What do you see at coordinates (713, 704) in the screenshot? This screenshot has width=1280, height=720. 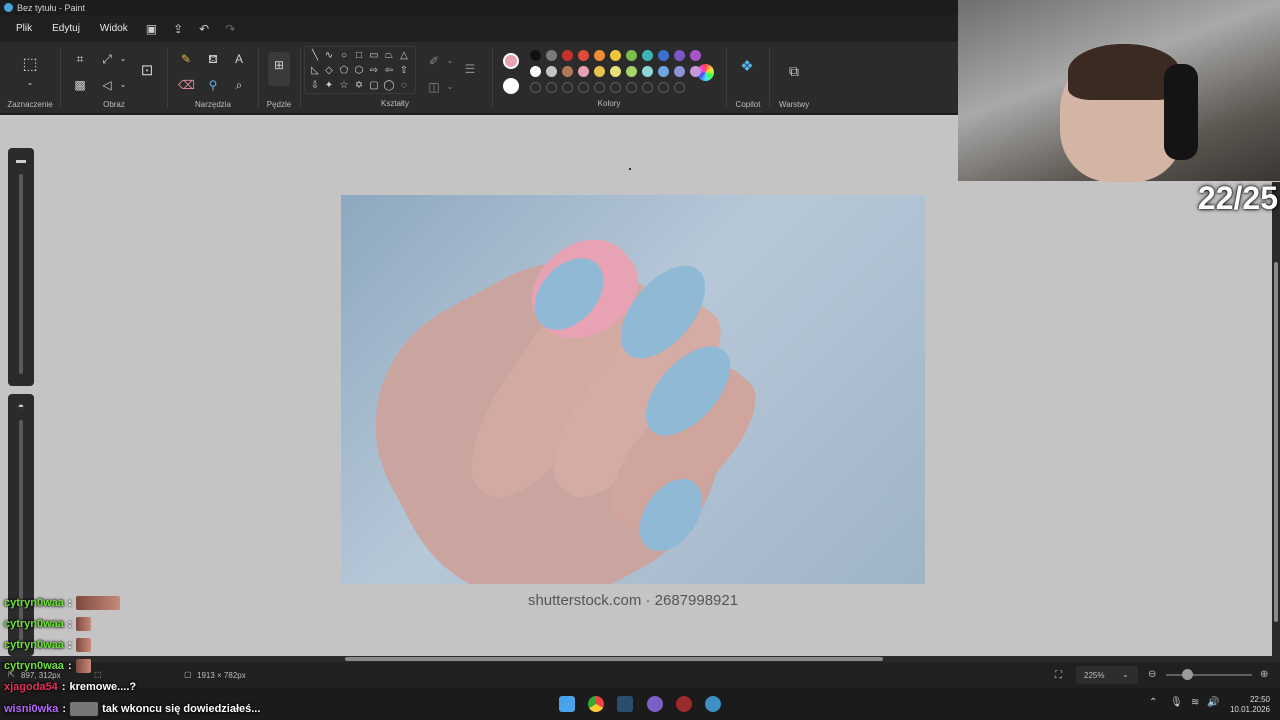 I see `paint-taskbar-icon` at bounding box center [713, 704].